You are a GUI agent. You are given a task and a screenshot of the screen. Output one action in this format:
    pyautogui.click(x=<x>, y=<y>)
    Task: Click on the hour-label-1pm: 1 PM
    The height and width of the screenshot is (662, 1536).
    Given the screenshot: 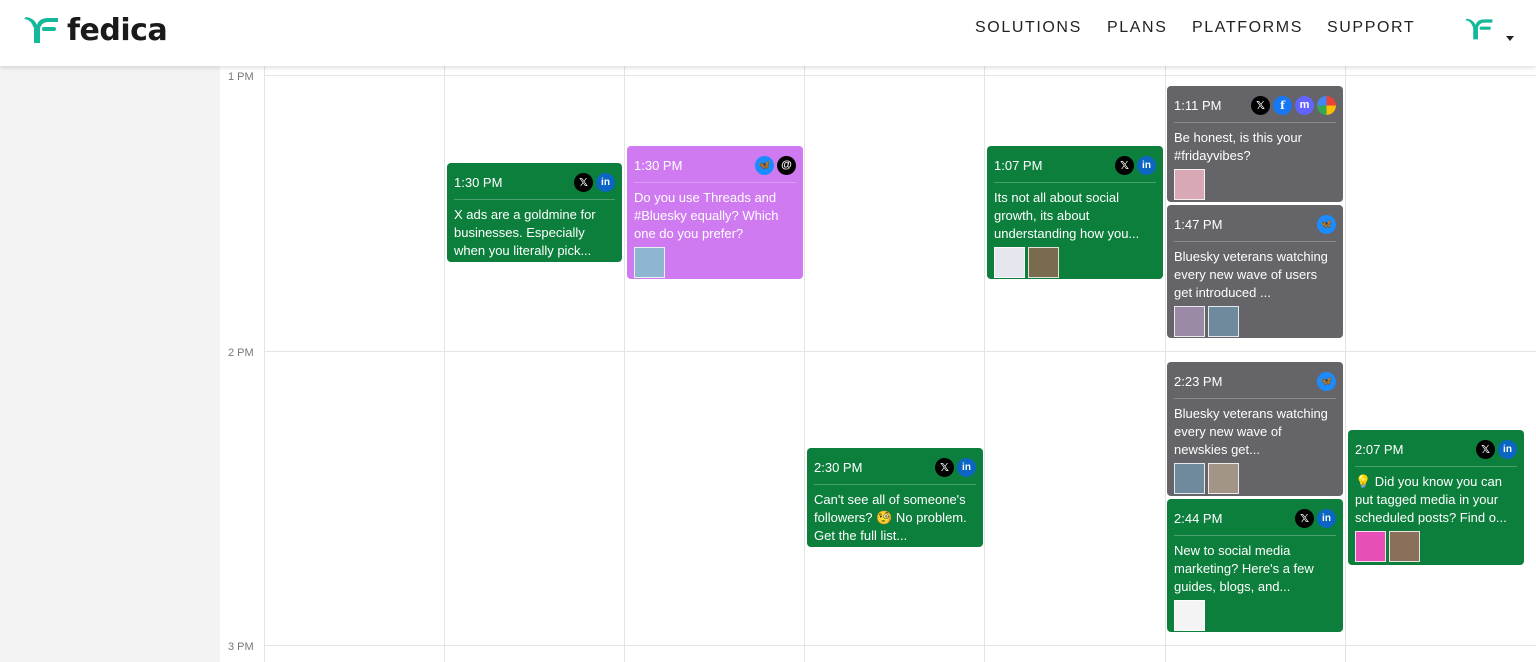 What is the action you would take?
    pyautogui.click(x=241, y=77)
    